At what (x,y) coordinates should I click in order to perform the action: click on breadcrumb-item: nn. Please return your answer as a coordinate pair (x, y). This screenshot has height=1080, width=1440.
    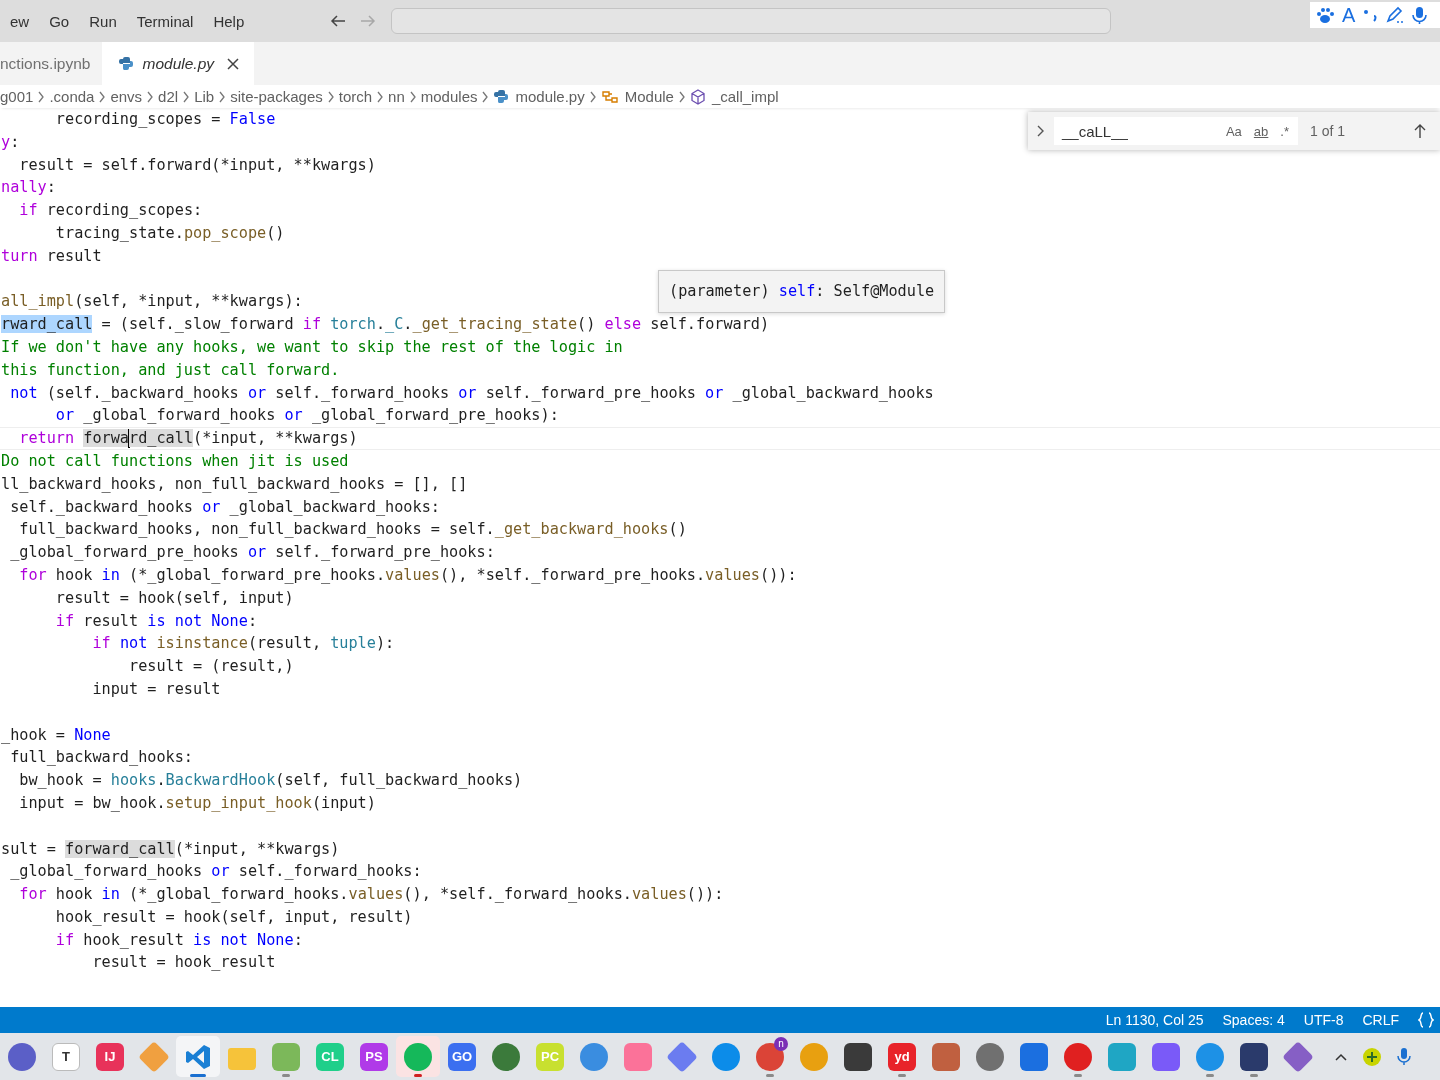
    Looking at the image, I should click on (396, 96).